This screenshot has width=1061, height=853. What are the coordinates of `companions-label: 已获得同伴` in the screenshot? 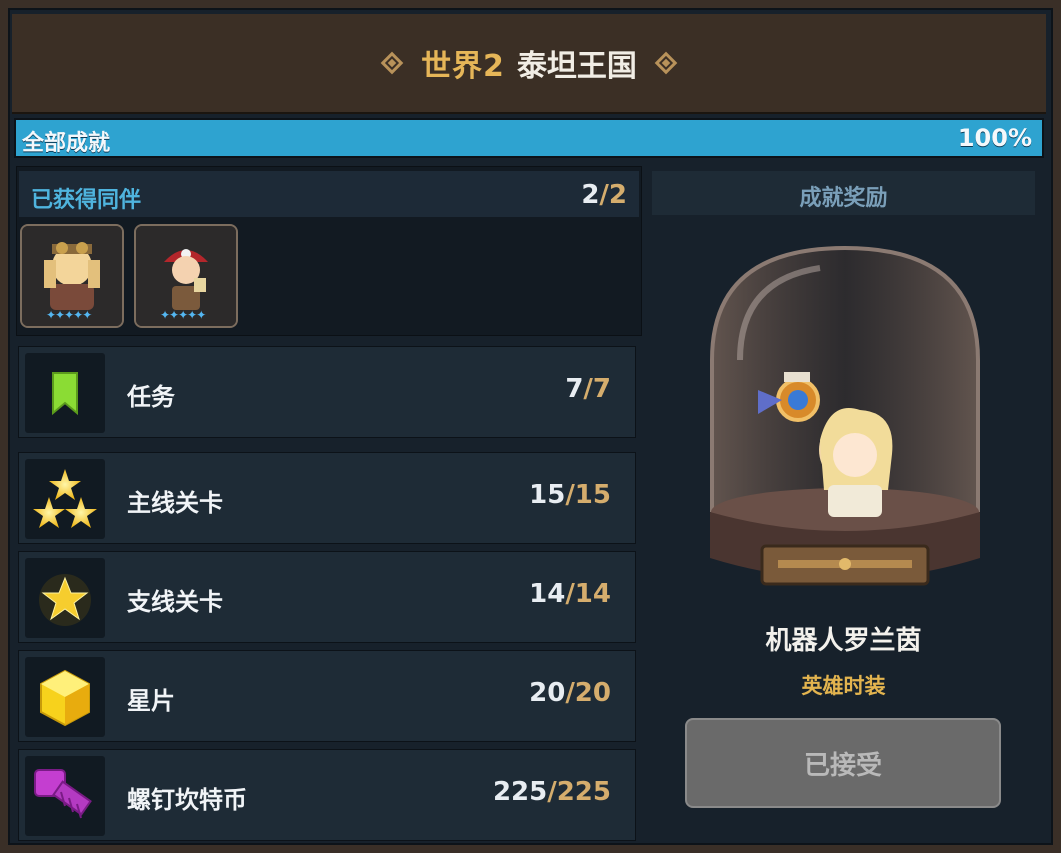 It's located at (86, 200).